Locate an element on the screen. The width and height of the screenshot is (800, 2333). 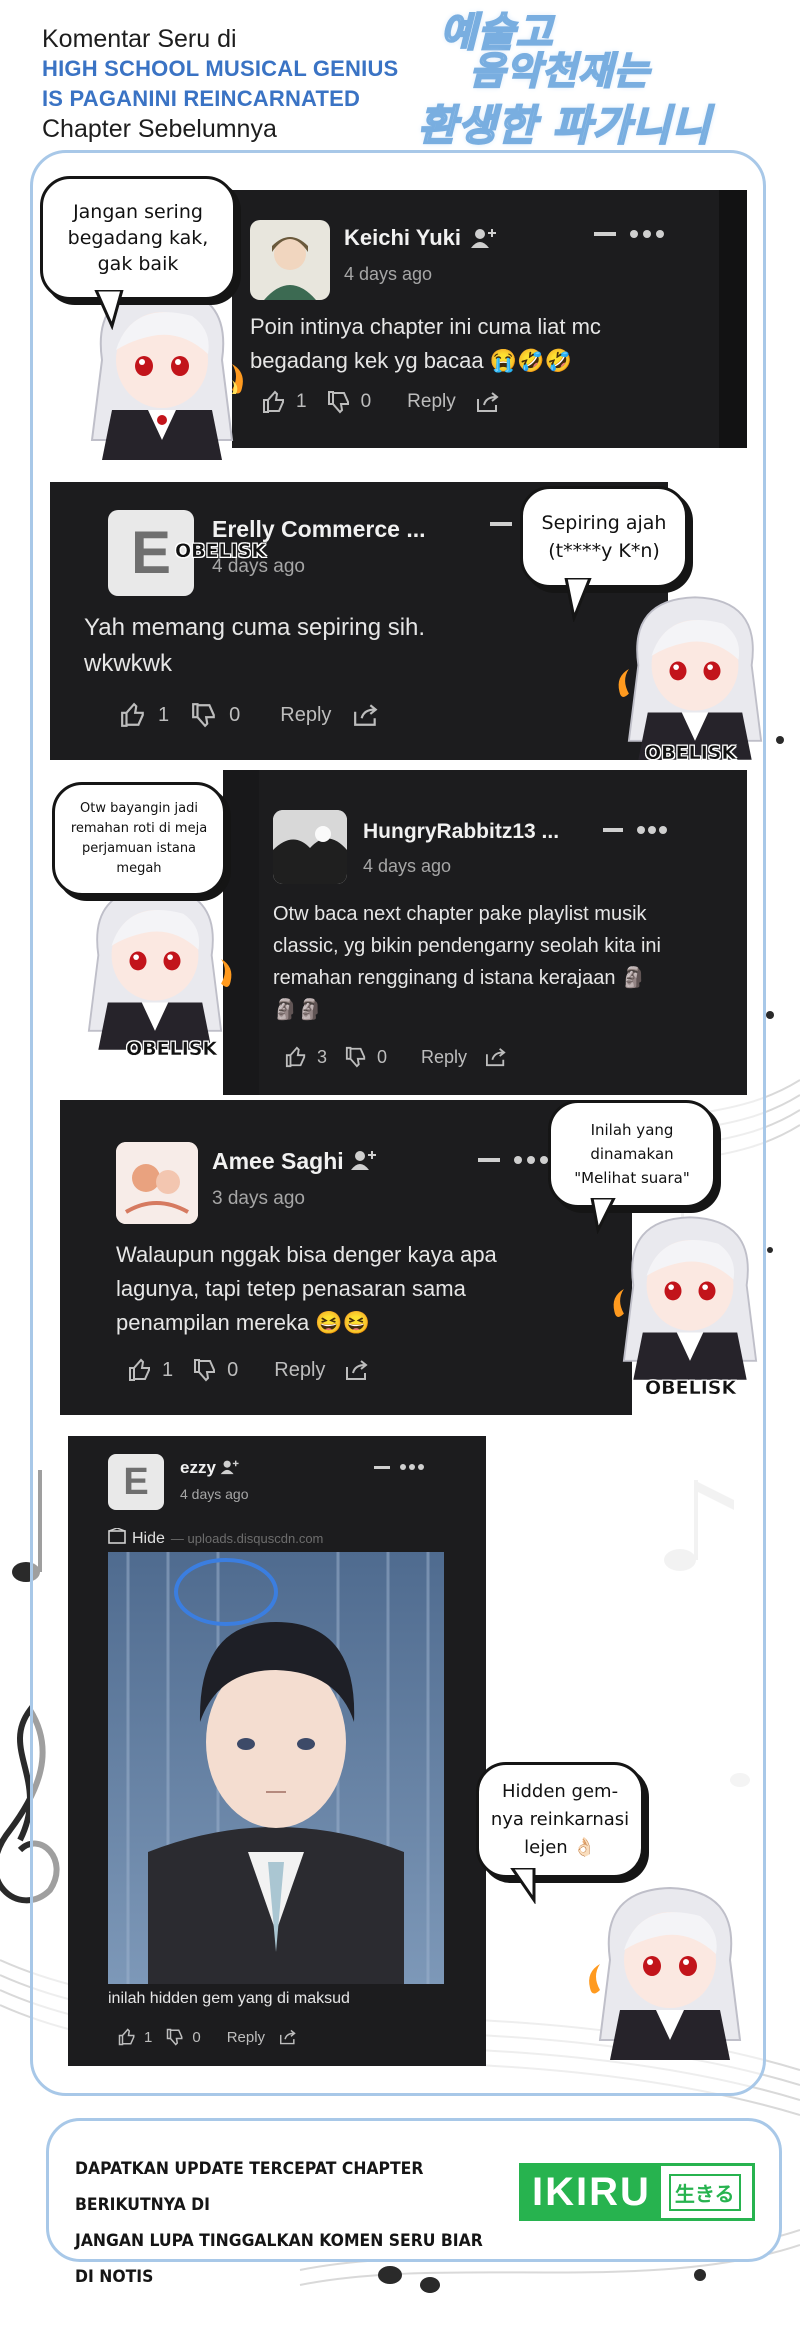
comment-body: Yah memang cuma sepiring sih. wkwkwk is located at coordinates (254, 646).